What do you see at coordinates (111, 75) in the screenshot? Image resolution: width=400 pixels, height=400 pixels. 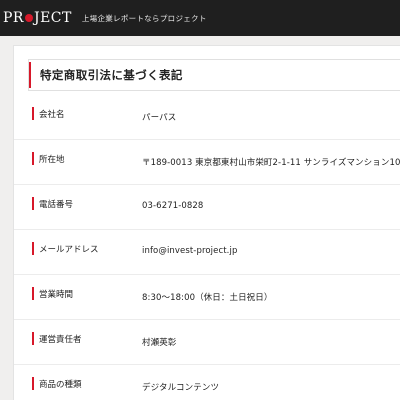 I see `page-title: 特定商取引法に基づく表記` at bounding box center [111, 75].